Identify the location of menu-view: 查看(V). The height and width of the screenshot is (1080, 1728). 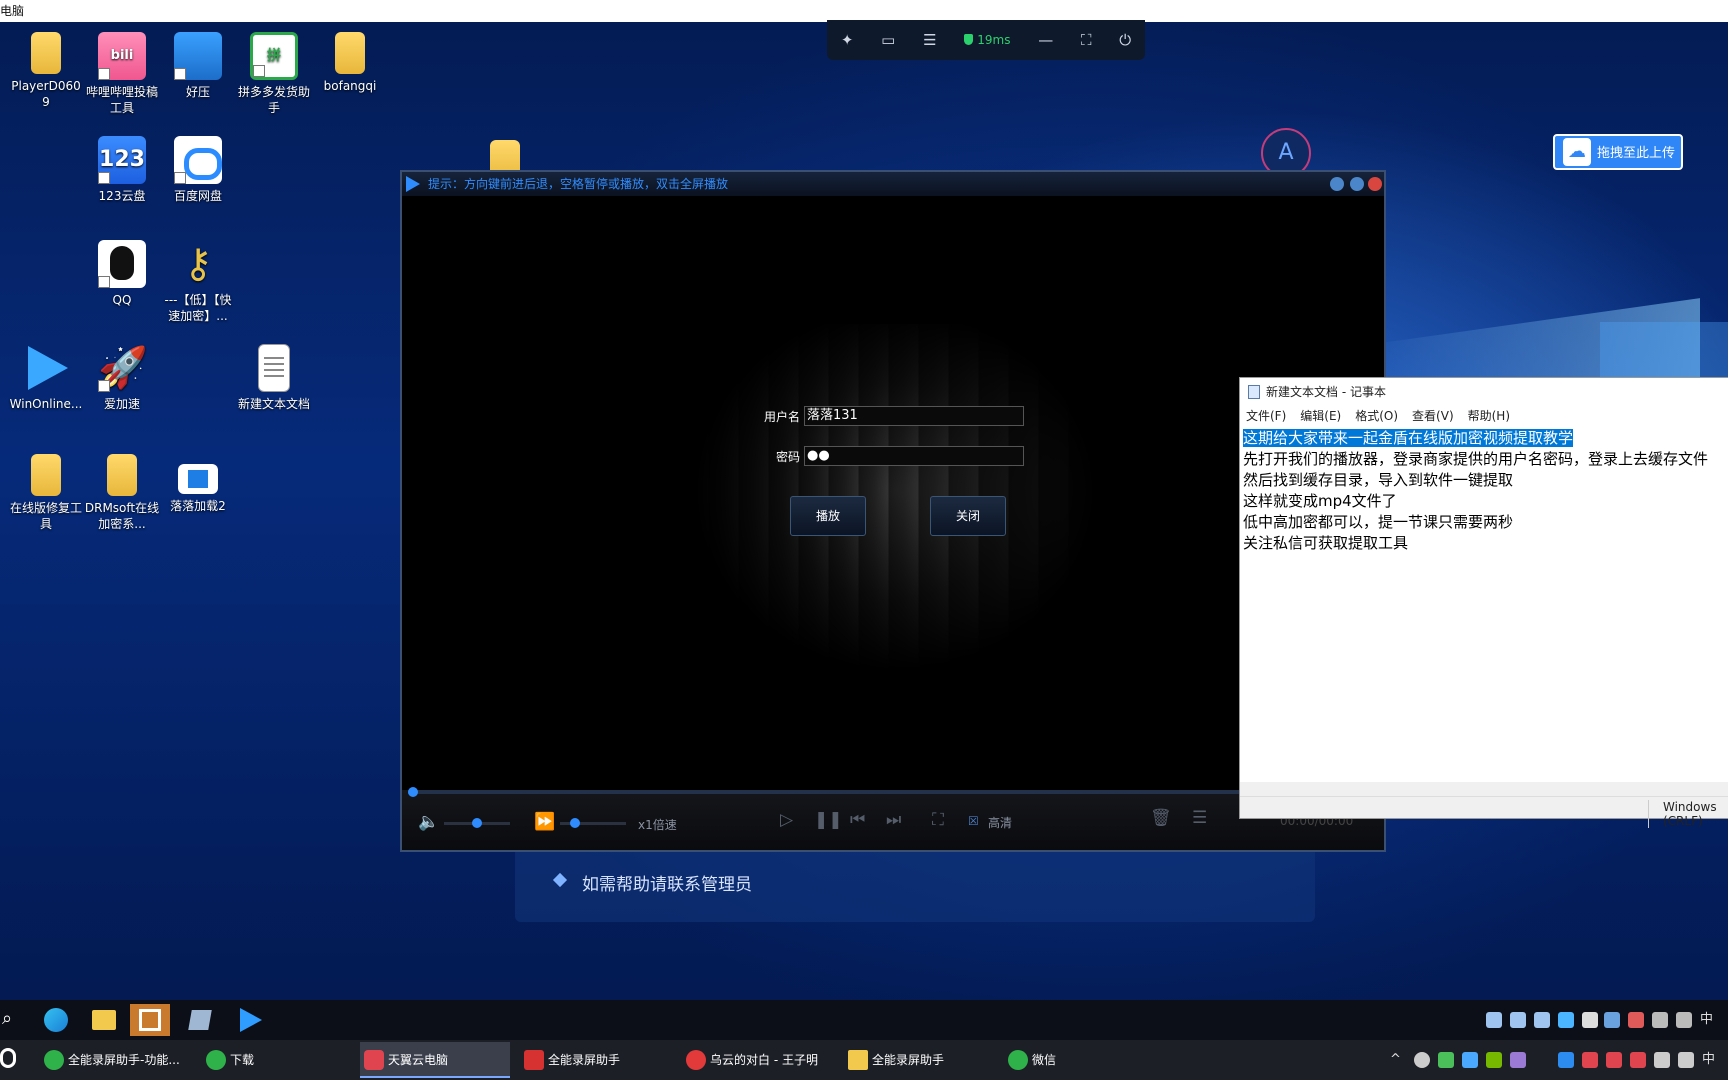
(1433, 416).